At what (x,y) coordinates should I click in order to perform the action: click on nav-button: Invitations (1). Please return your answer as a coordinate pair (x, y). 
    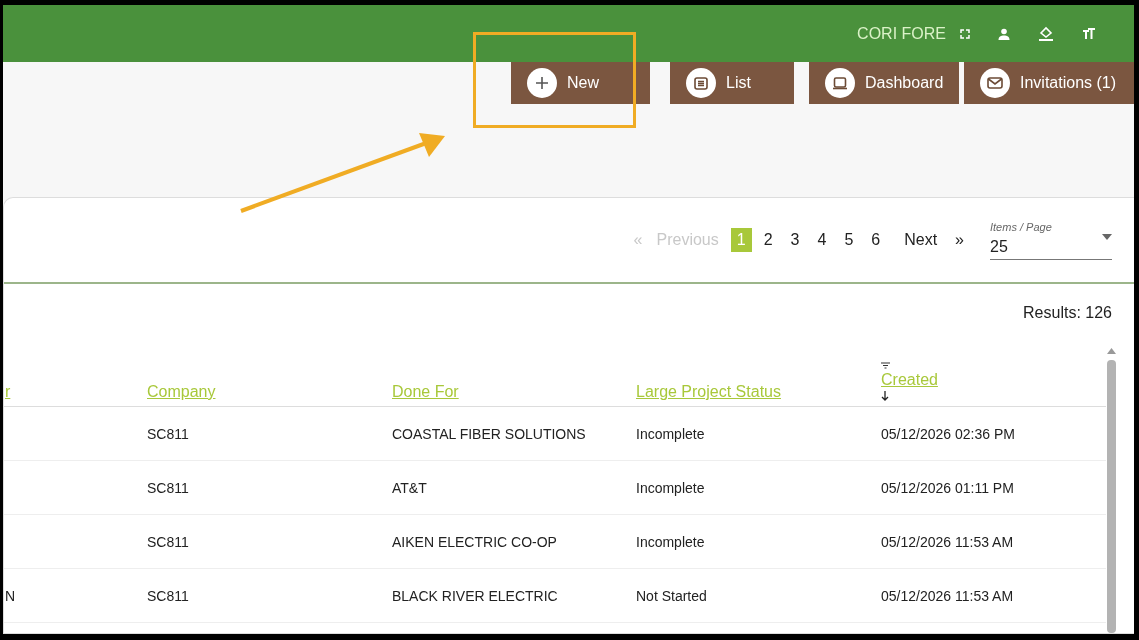
    Looking at the image, I should click on (1049, 83).